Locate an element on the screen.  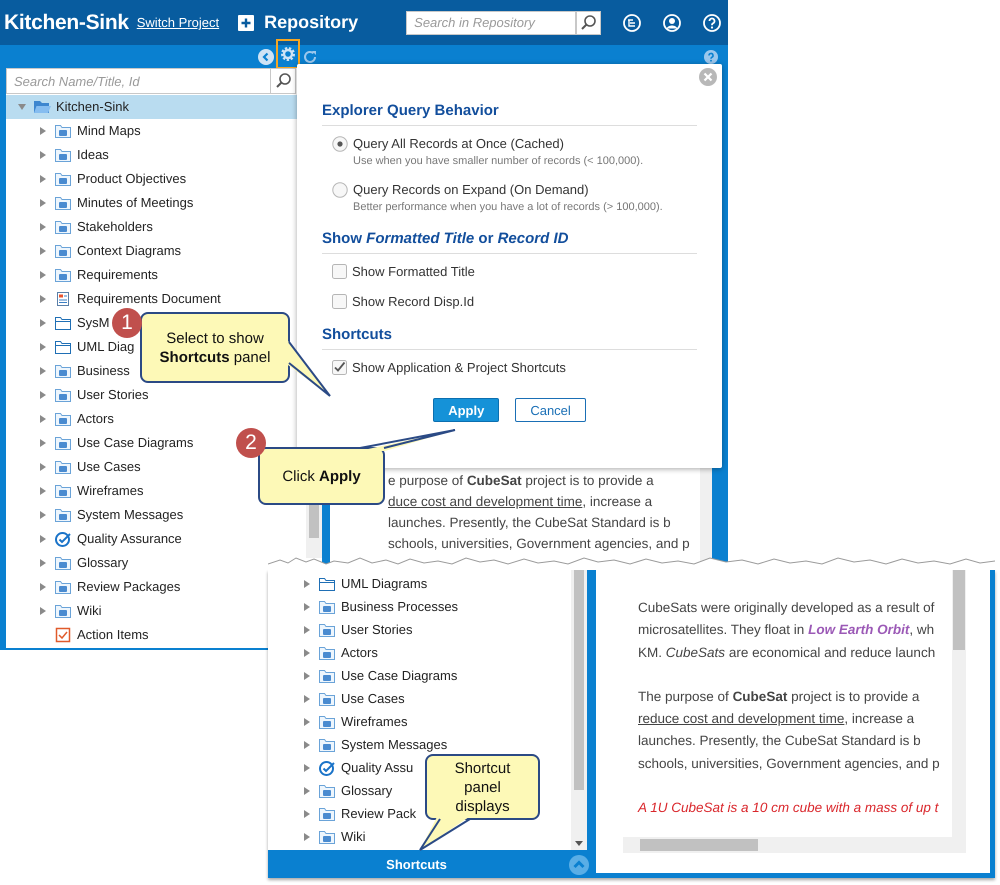
tree-item: Kitchen-Sink is located at coordinates (92, 107).